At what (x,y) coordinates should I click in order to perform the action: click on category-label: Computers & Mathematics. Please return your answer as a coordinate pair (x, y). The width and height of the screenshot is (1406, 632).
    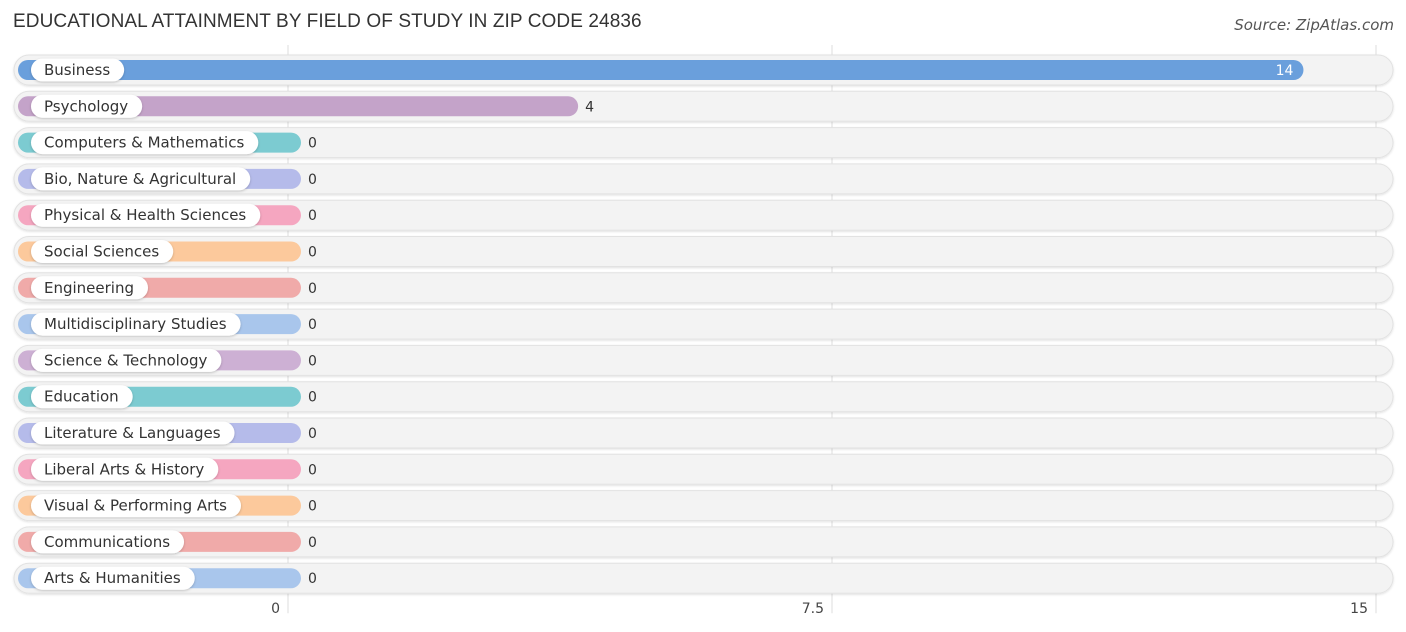
    Looking at the image, I should click on (145, 143).